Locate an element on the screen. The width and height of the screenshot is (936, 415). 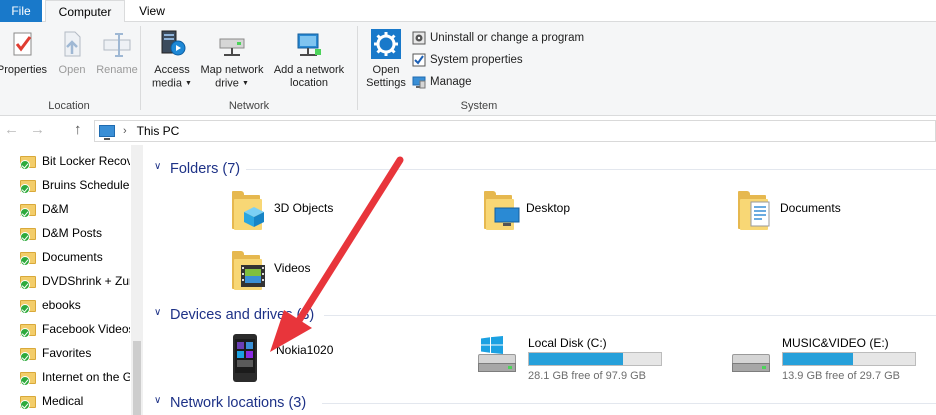
sidebar-item: Internet on the Go is located at coordinates (75, 377).